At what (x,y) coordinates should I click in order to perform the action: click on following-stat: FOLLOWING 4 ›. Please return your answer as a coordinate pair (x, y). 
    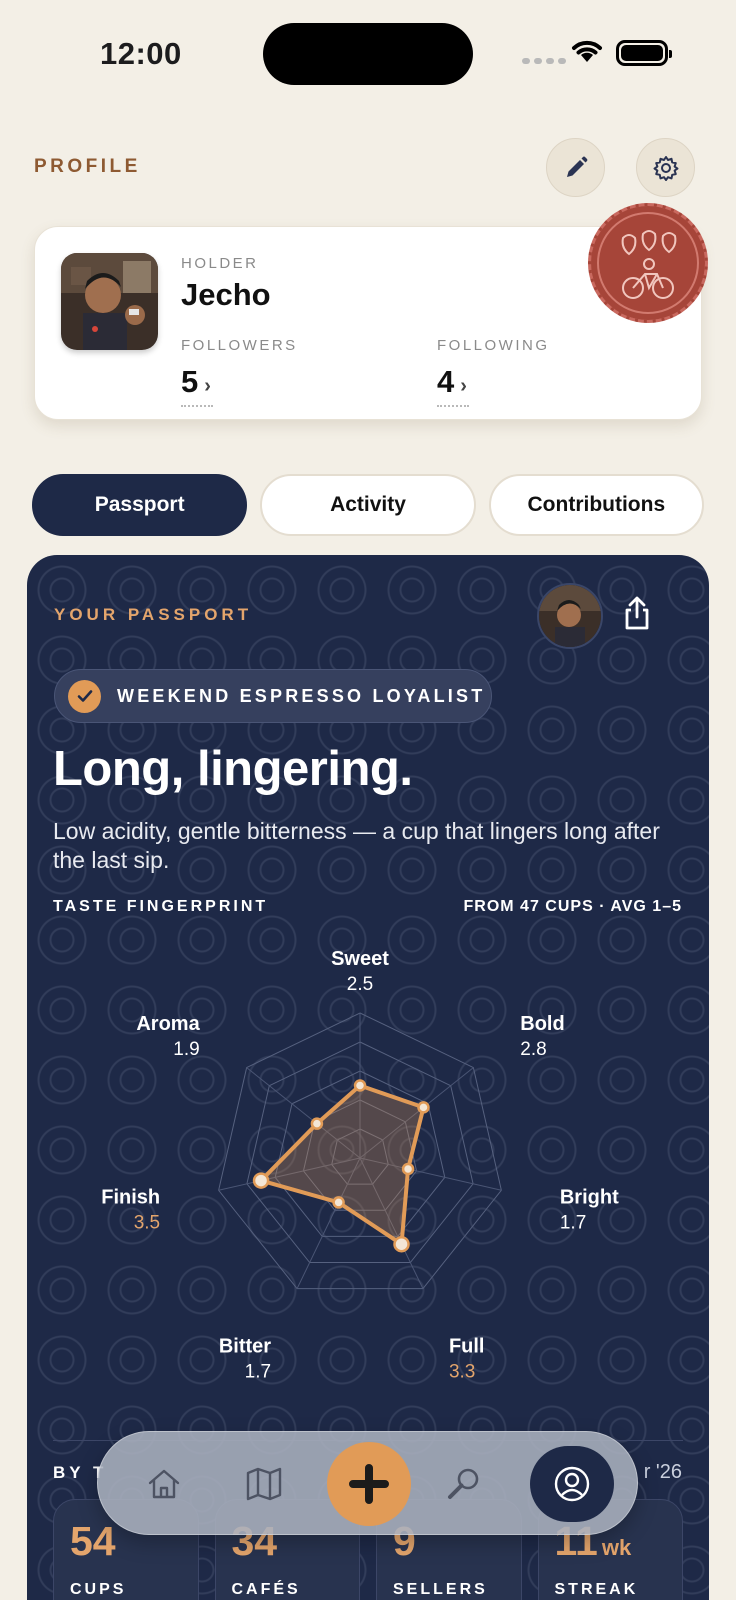
    Looking at the image, I should click on (493, 372).